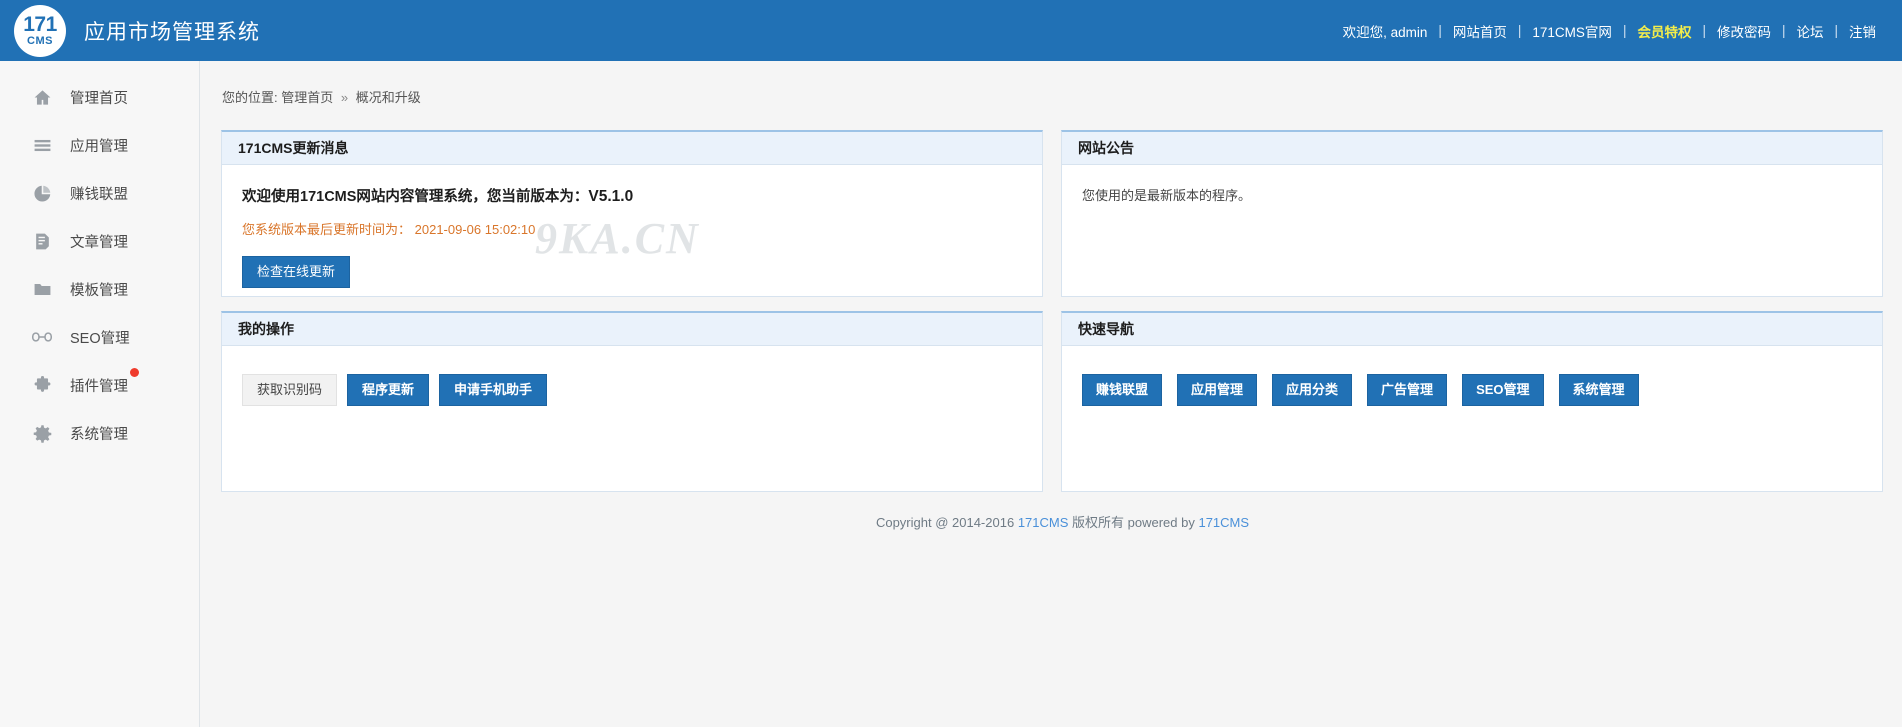  What do you see at coordinates (290, 390) in the screenshot?
I see `get-identification-code-button: 获取识别码` at bounding box center [290, 390].